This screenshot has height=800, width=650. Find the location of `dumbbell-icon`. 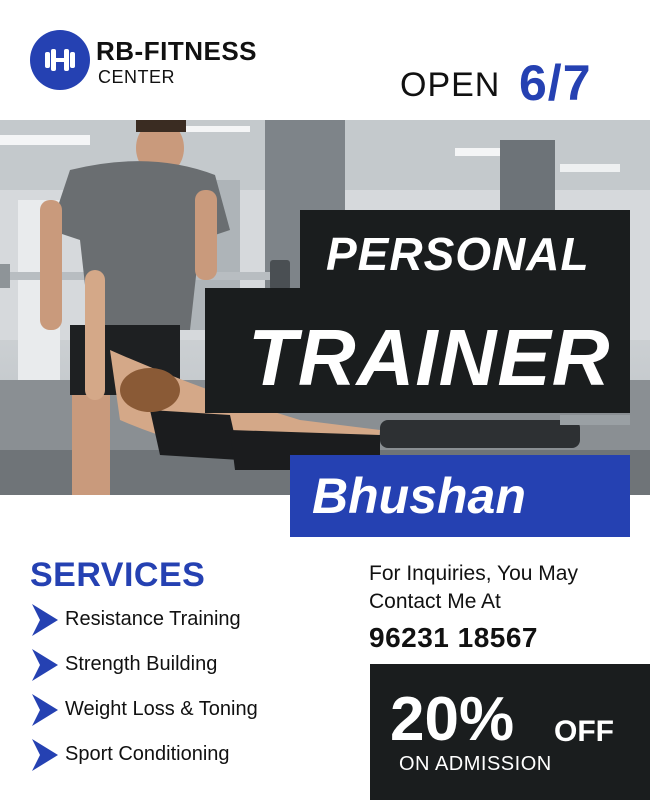

dumbbell-icon is located at coordinates (60, 60).